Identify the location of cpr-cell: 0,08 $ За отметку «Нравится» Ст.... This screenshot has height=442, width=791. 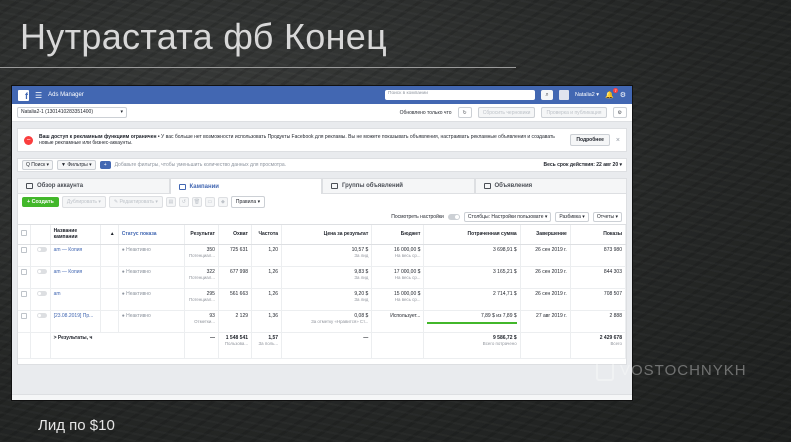
(327, 321).